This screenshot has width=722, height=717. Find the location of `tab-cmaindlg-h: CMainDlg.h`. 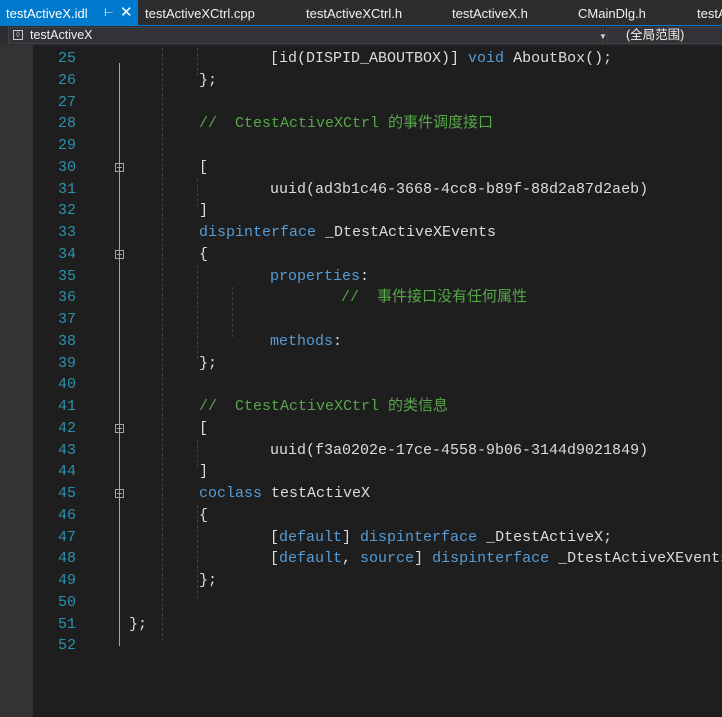

tab-cmaindlg-h: CMainDlg.h is located at coordinates (633, 12).